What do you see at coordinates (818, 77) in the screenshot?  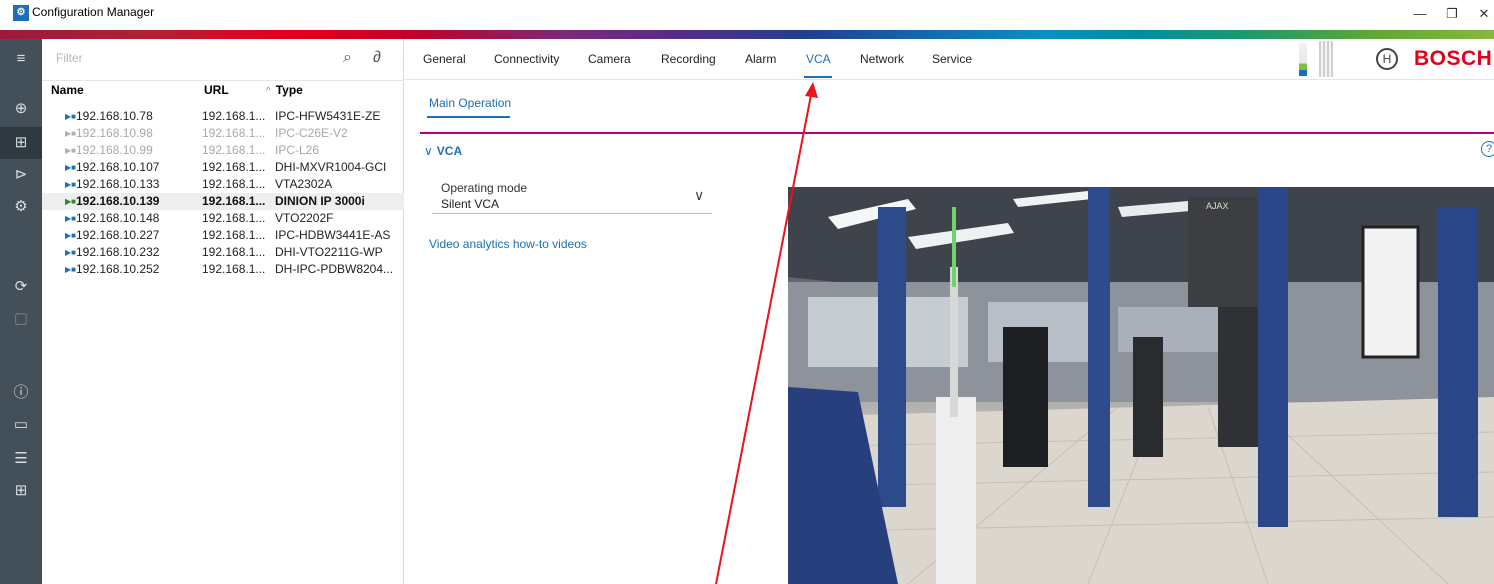 I see `active-tab-indicator` at bounding box center [818, 77].